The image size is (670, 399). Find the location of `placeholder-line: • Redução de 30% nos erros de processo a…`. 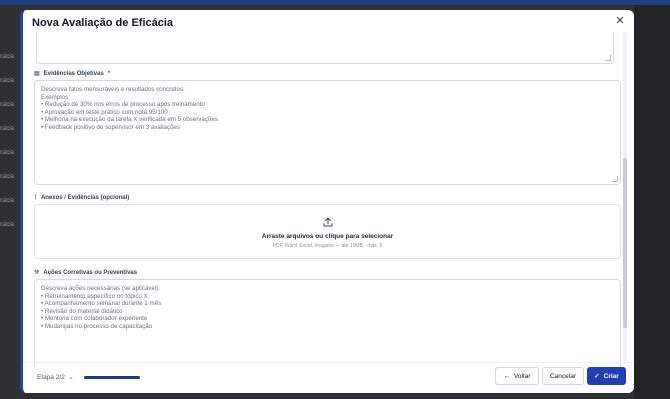

placeholder-line: • Redução de 30% nos erros de processo a… is located at coordinates (123, 105).